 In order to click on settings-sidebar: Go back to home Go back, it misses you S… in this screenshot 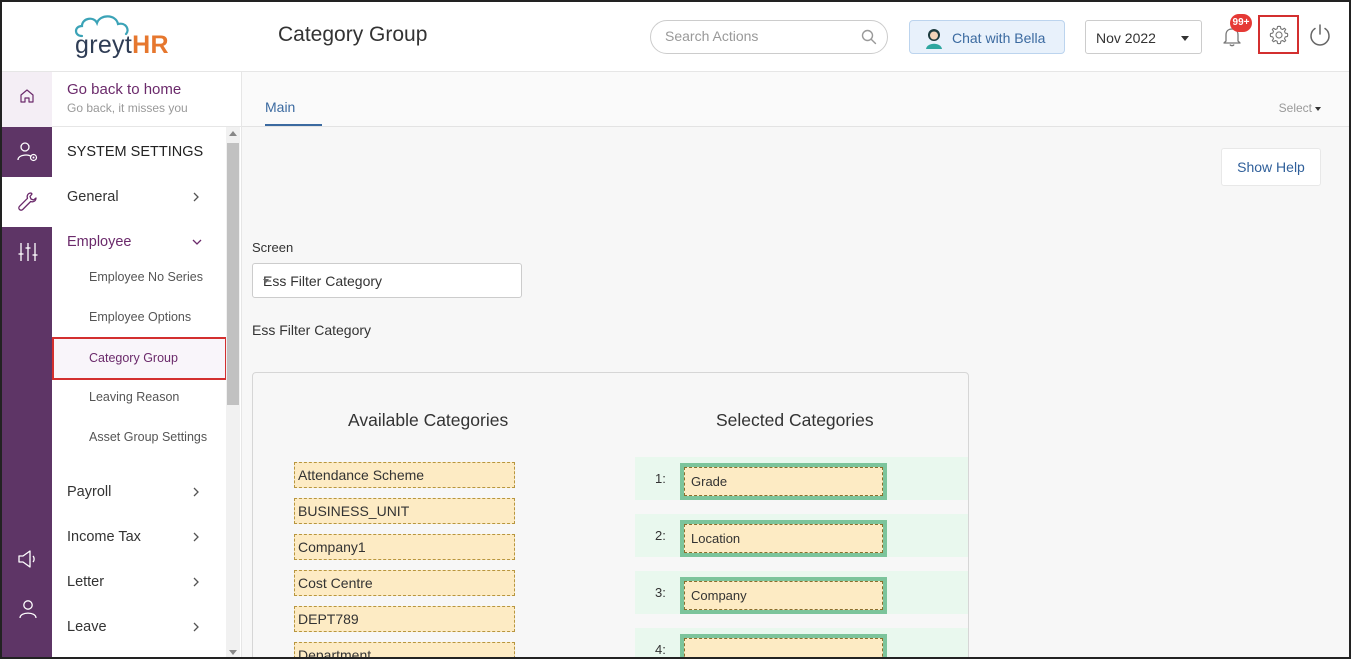, I will do `click(147, 364)`.